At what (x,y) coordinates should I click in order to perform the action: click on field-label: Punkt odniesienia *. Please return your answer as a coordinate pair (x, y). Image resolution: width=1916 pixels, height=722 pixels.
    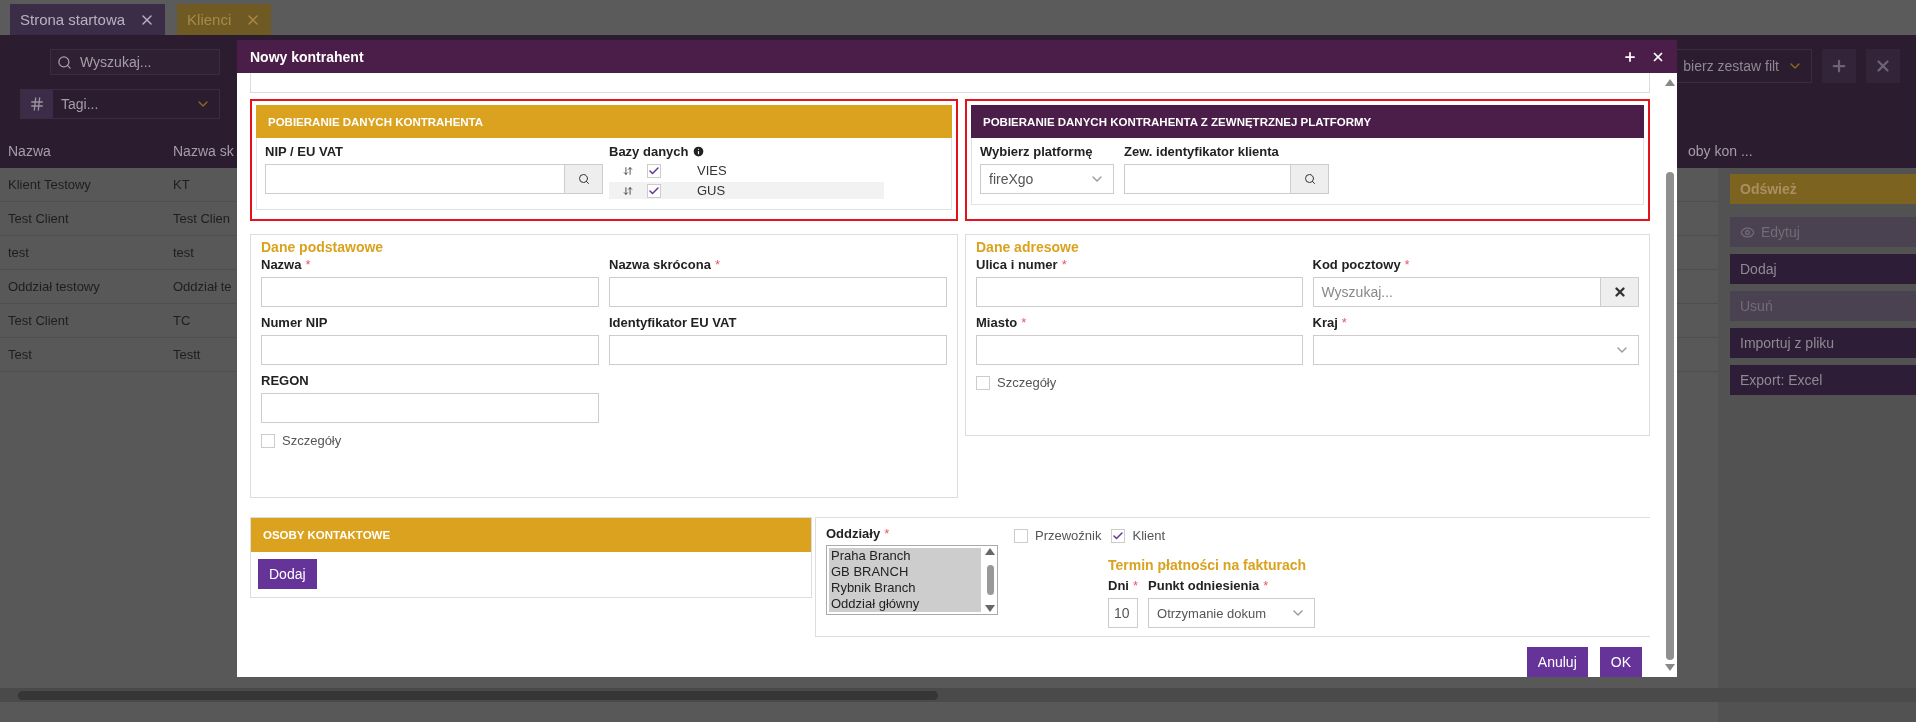
    Looking at the image, I should click on (1209, 585).